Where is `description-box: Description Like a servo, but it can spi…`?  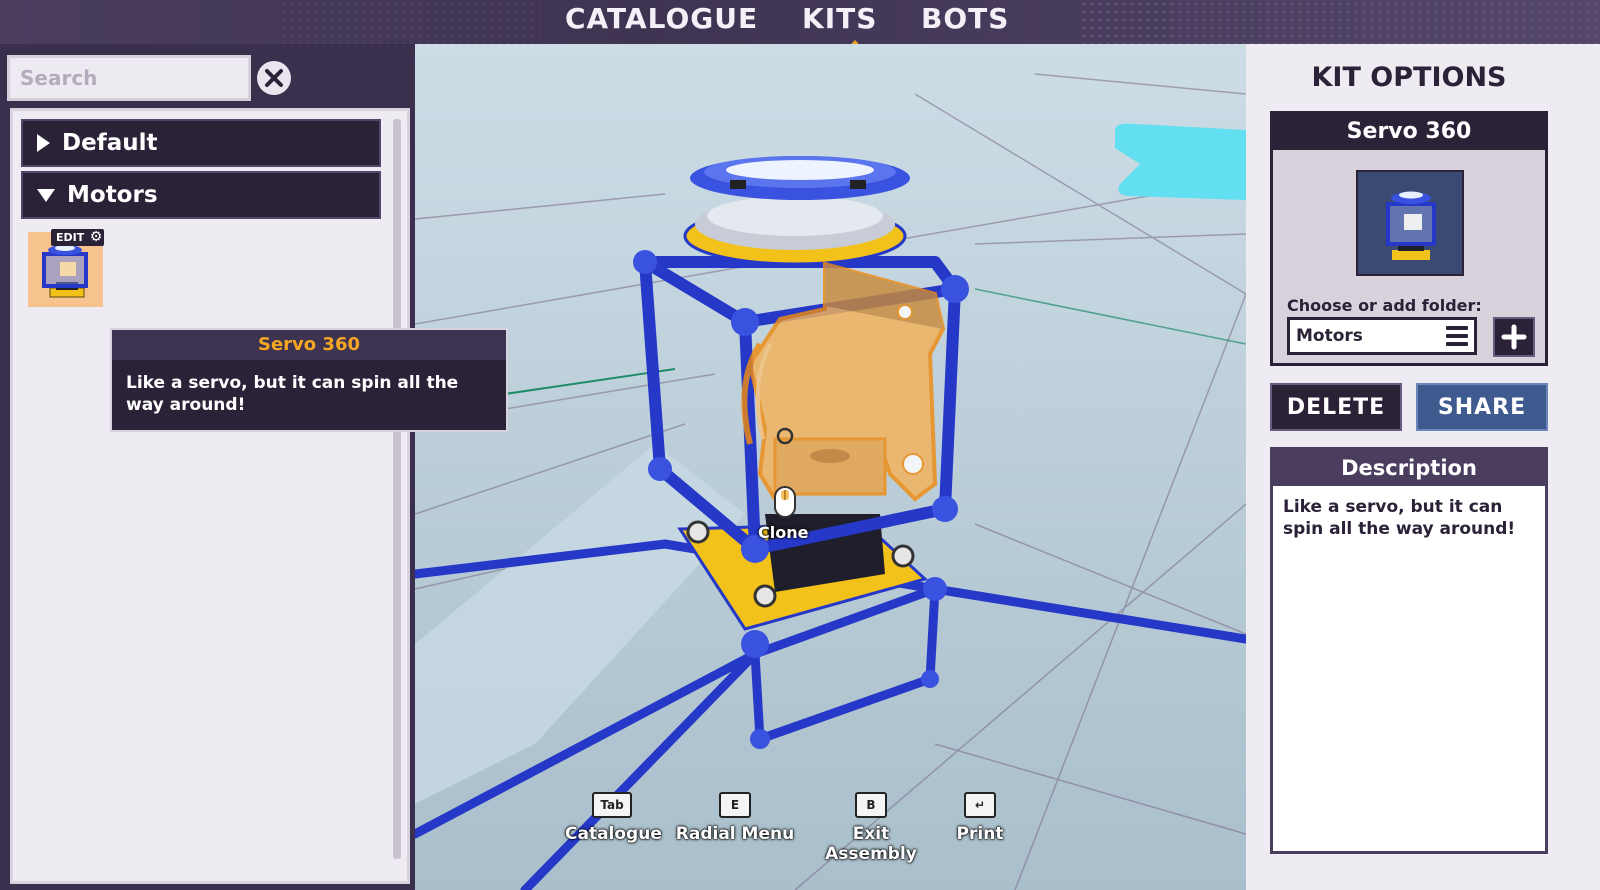 description-box: Description Like a servo, but it can spi… is located at coordinates (1409, 650).